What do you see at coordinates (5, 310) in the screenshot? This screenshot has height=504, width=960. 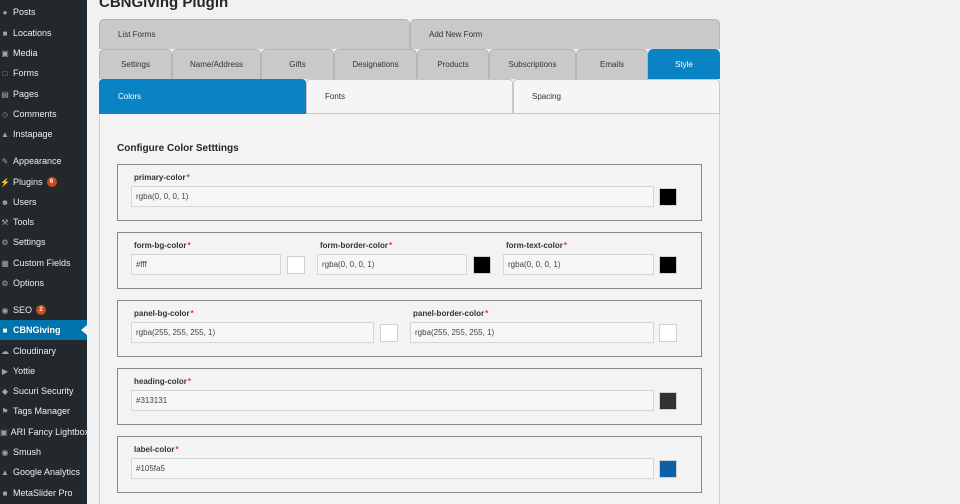 I see `seo-icon: ◉` at bounding box center [5, 310].